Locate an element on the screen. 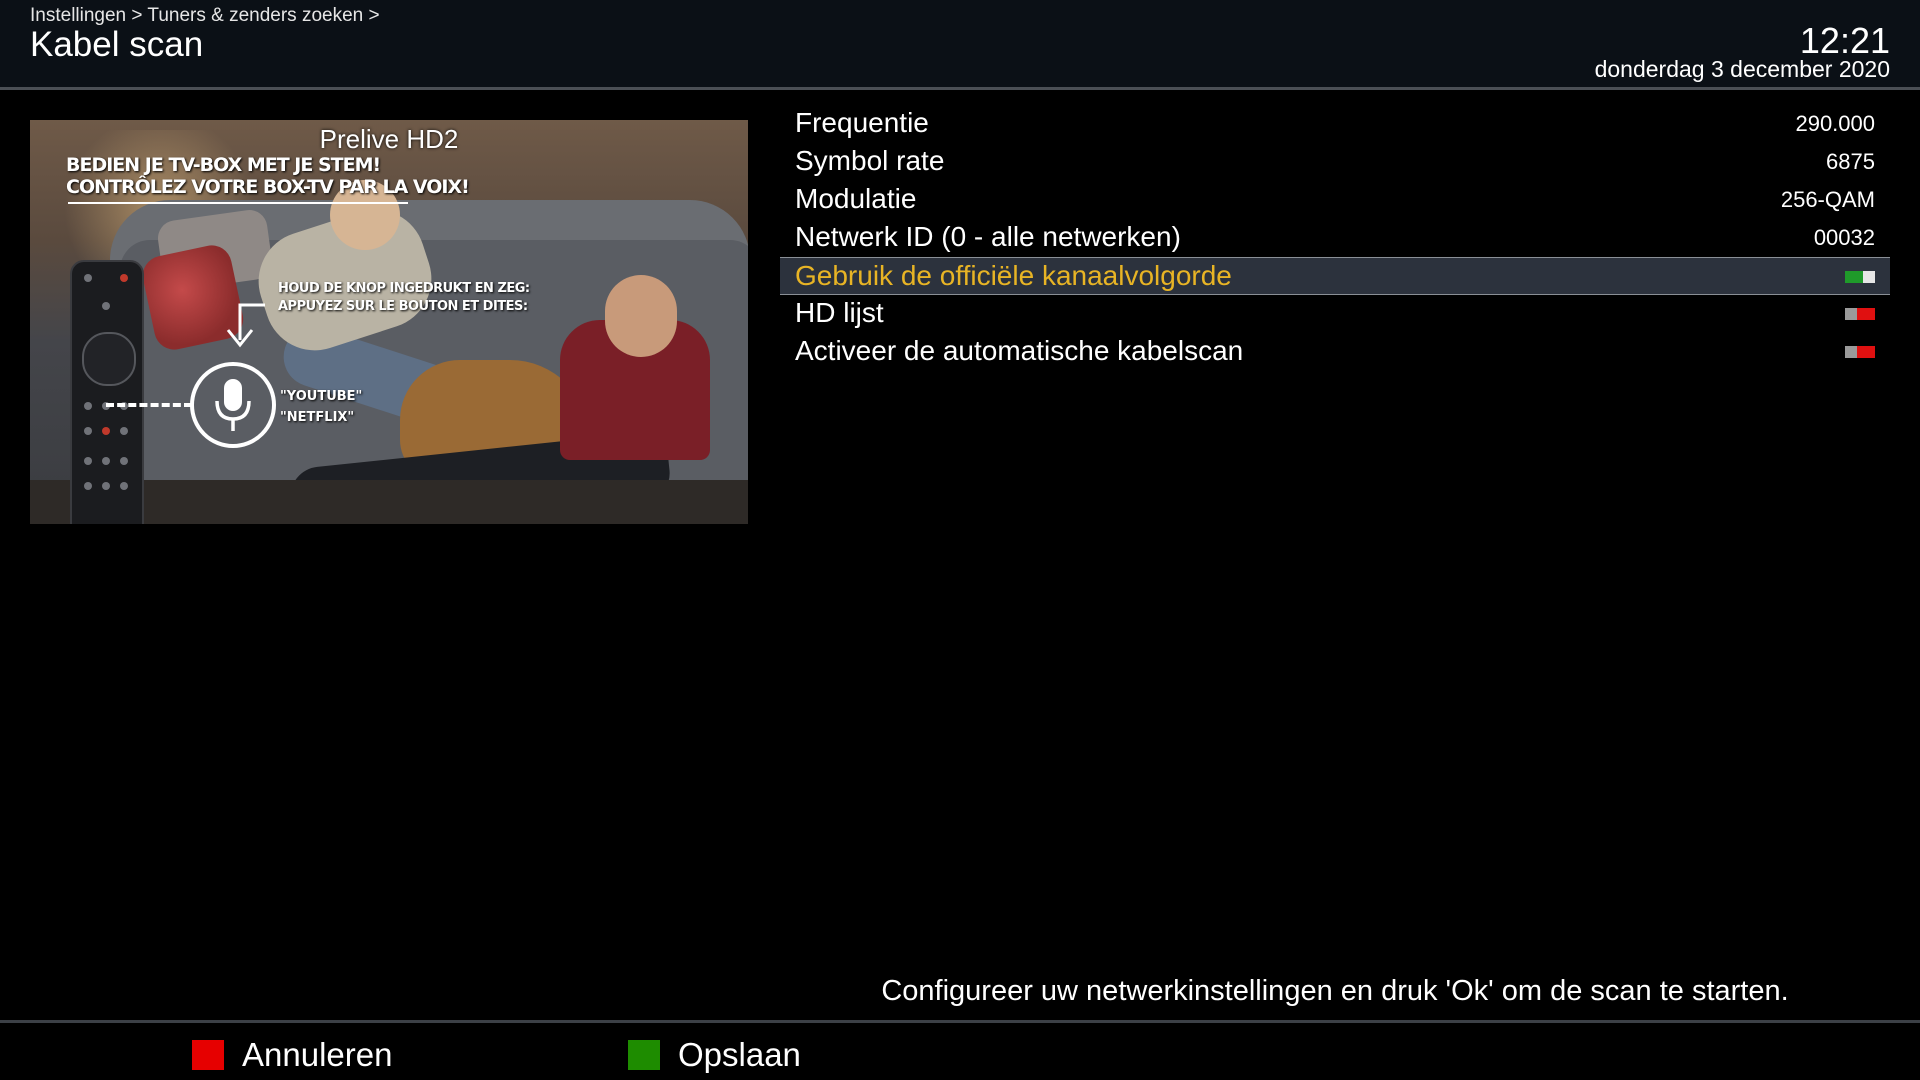  setting-label: Modulatie is located at coordinates (856, 198).